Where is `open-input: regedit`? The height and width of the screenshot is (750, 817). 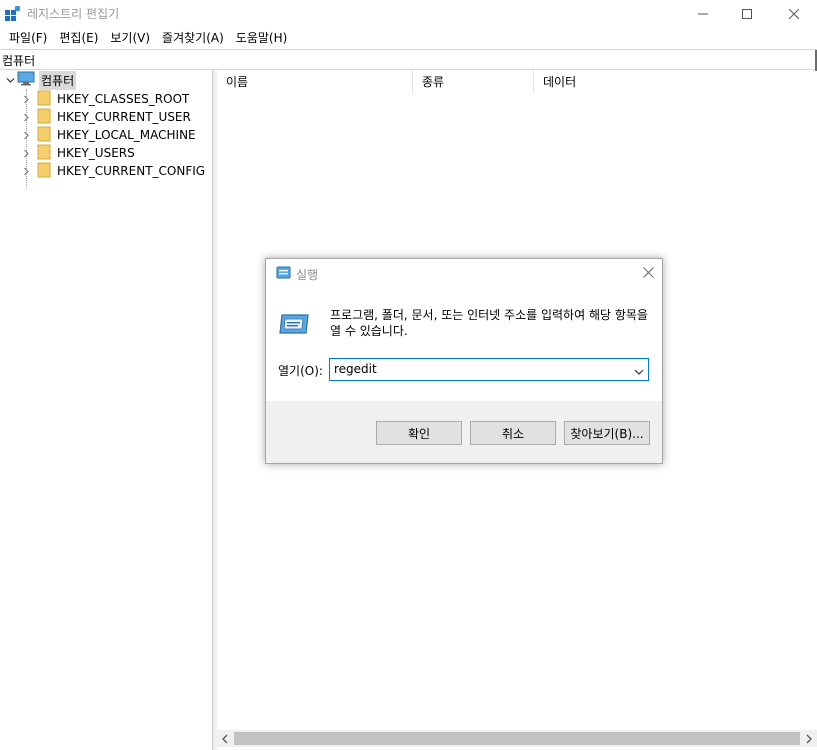 open-input: regedit is located at coordinates (355, 369).